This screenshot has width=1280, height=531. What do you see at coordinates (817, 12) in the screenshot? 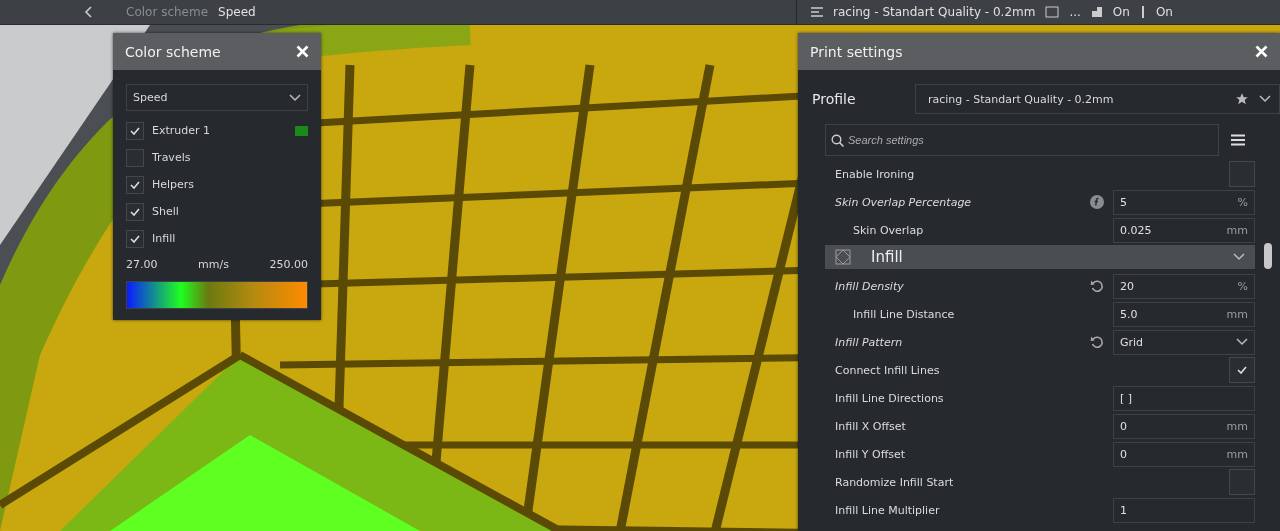
I see `sliders-icon` at bounding box center [817, 12].